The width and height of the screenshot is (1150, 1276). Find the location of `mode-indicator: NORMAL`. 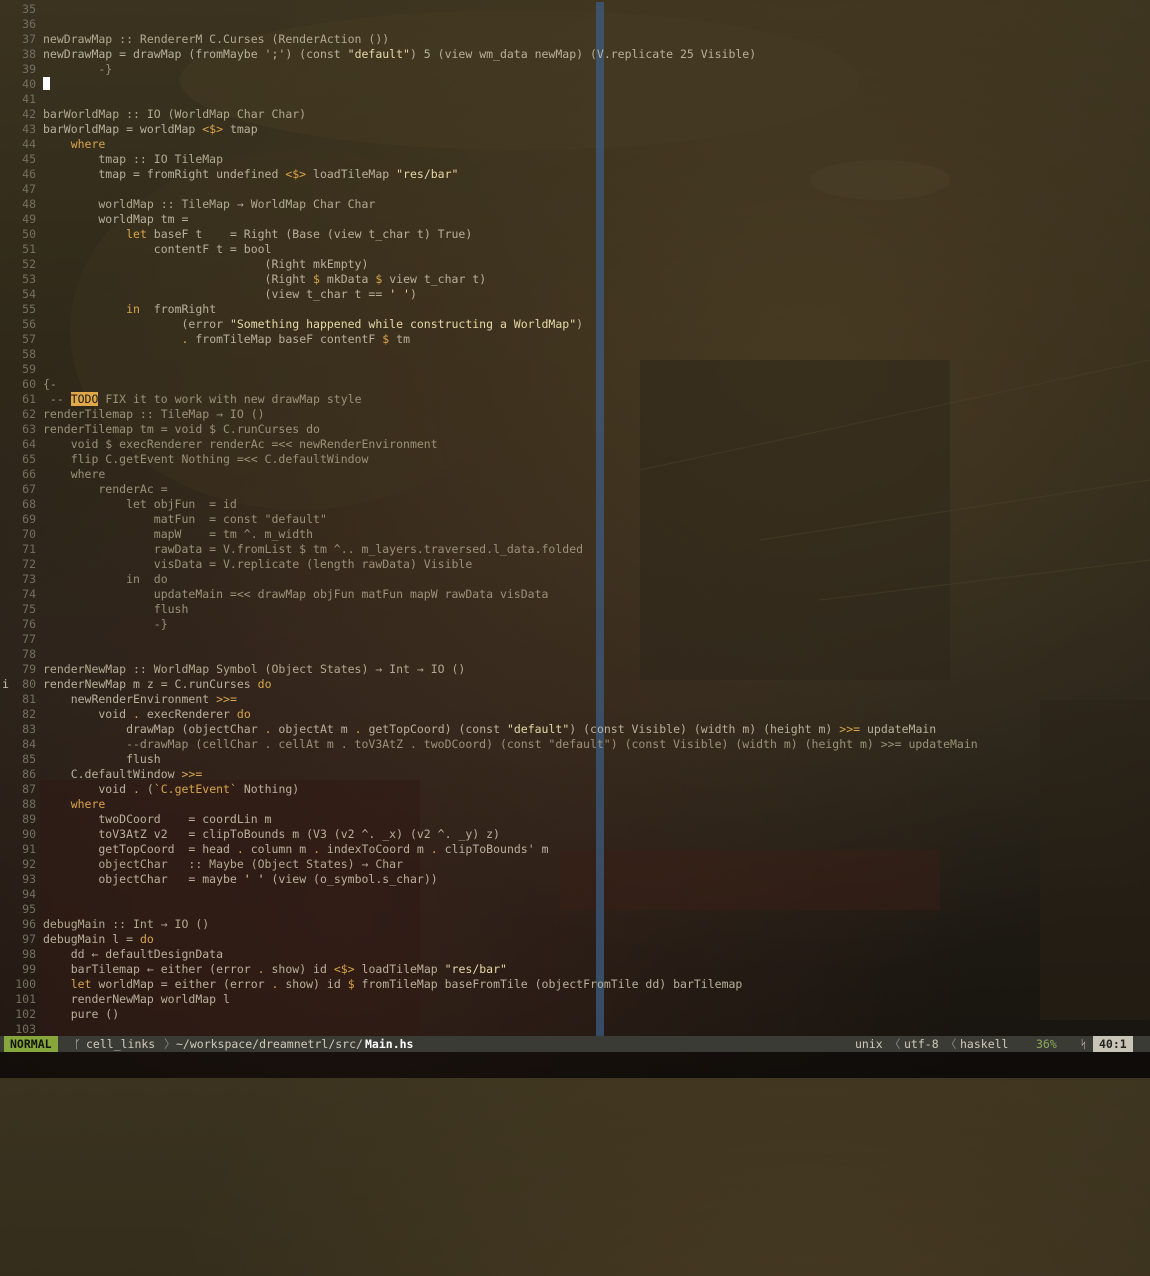

mode-indicator: NORMAL is located at coordinates (31, 1044).